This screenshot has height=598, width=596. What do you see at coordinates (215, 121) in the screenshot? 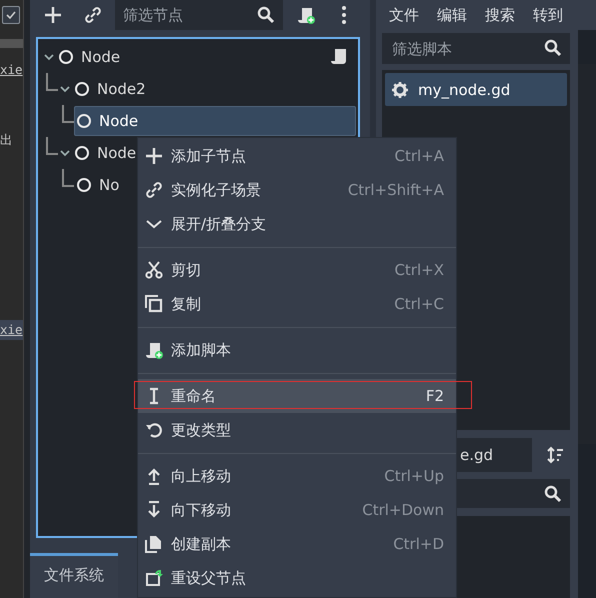
I see `selected-row` at bounding box center [215, 121].